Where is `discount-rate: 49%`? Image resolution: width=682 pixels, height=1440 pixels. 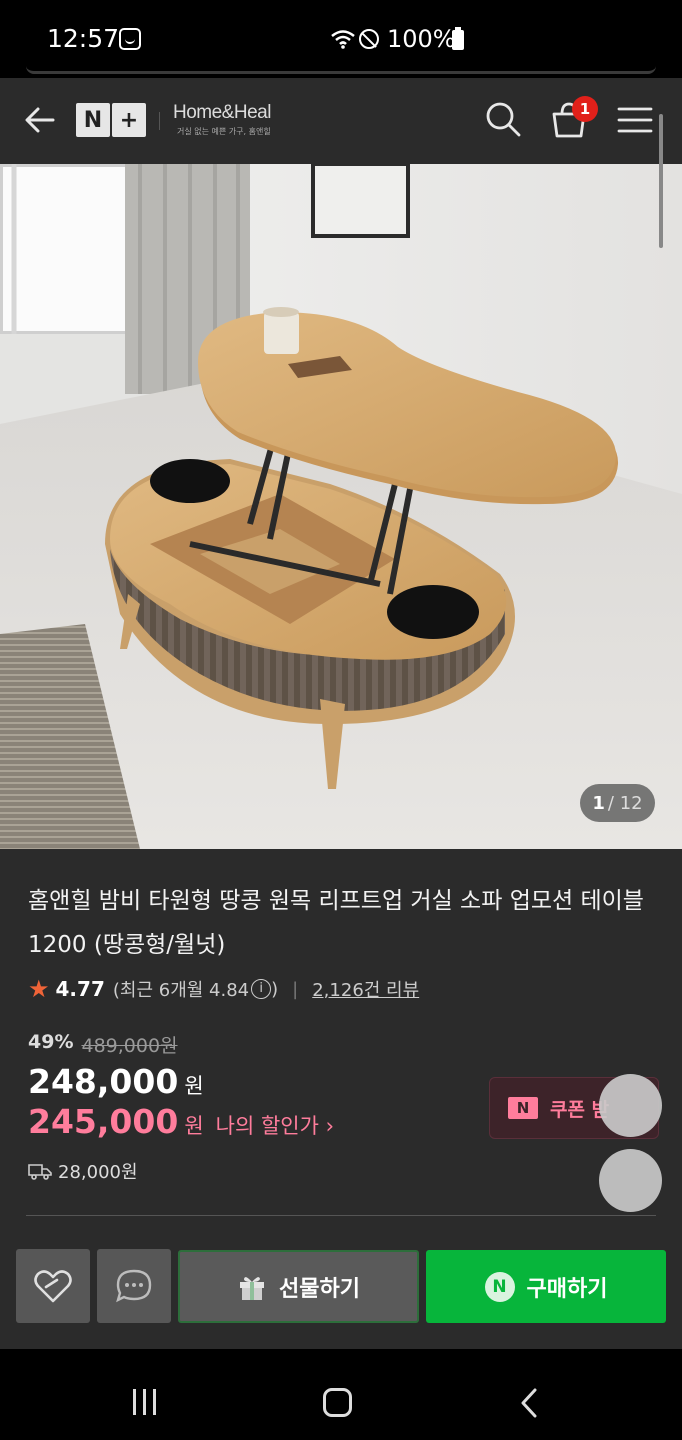
discount-rate: 49% is located at coordinates (51, 1042).